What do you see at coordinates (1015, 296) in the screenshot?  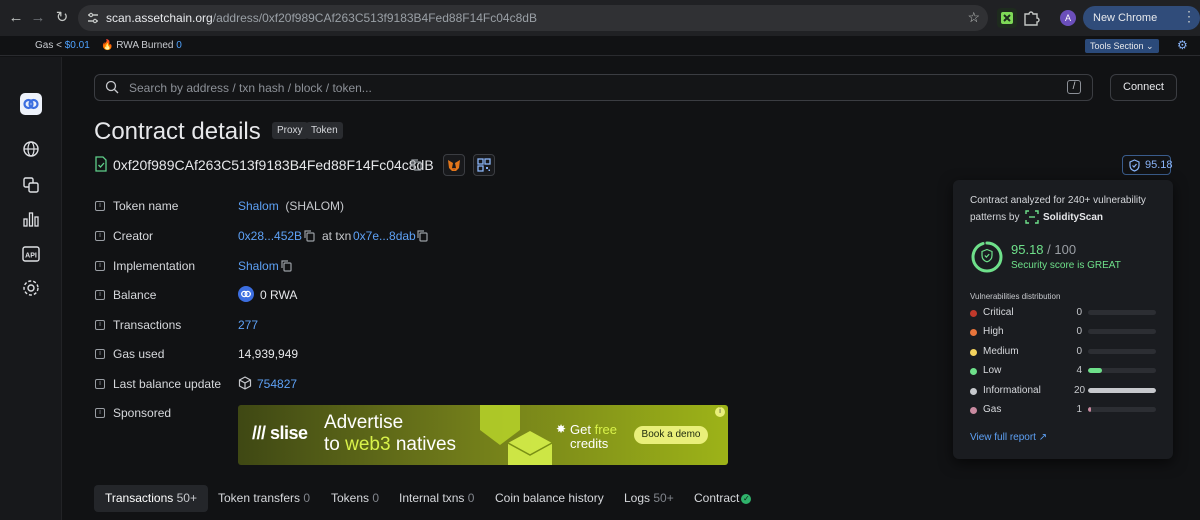 I see `distribution-title: Vulnerabilities distribution` at bounding box center [1015, 296].